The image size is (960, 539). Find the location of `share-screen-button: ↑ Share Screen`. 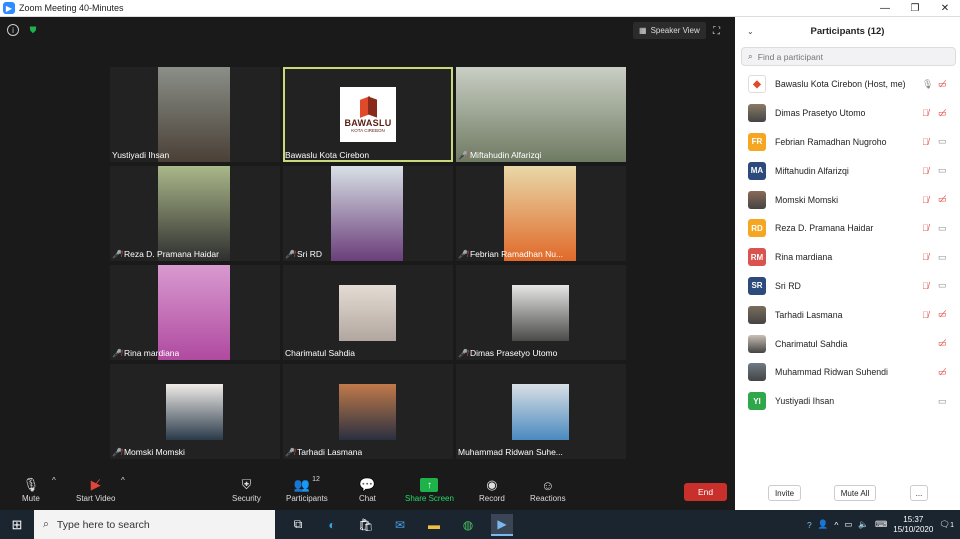

share-screen-button: ↑ Share Screen is located at coordinates (429, 489).